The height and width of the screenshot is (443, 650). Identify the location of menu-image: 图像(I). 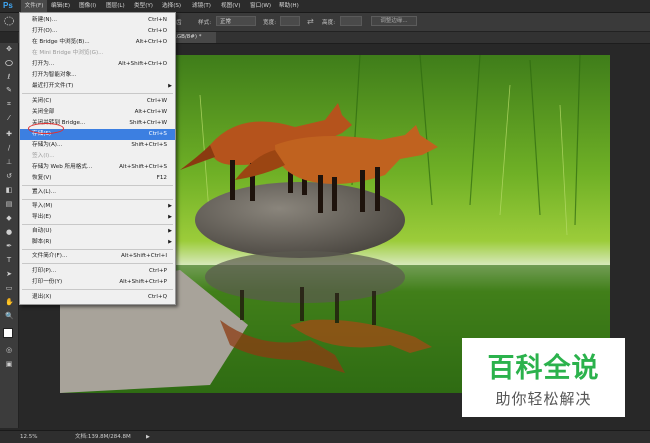
(87, 6).